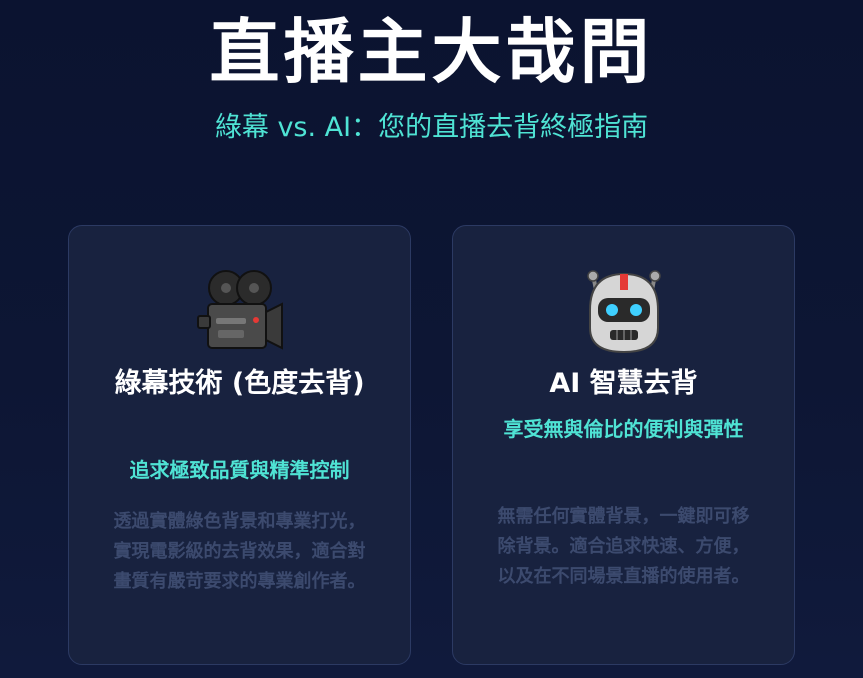 This screenshot has height=678, width=863. Describe the element at coordinates (431, 52) in the screenshot. I see `page-title: 直播主大哉問` at that location.